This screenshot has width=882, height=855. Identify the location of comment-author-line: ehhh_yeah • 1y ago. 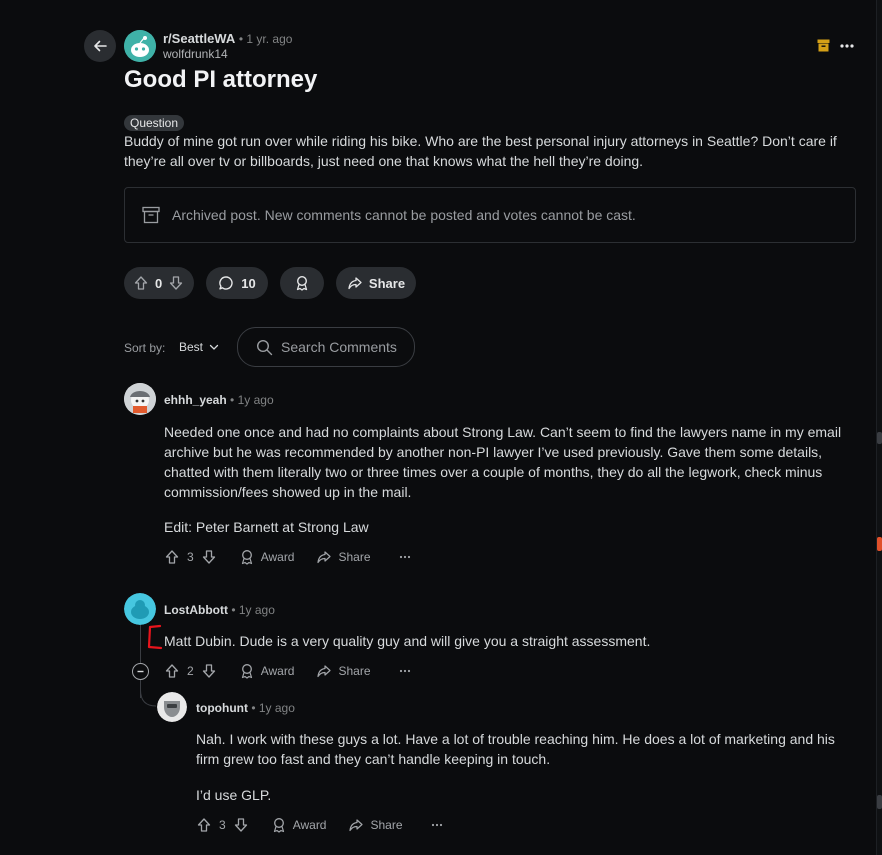
(219, 400).